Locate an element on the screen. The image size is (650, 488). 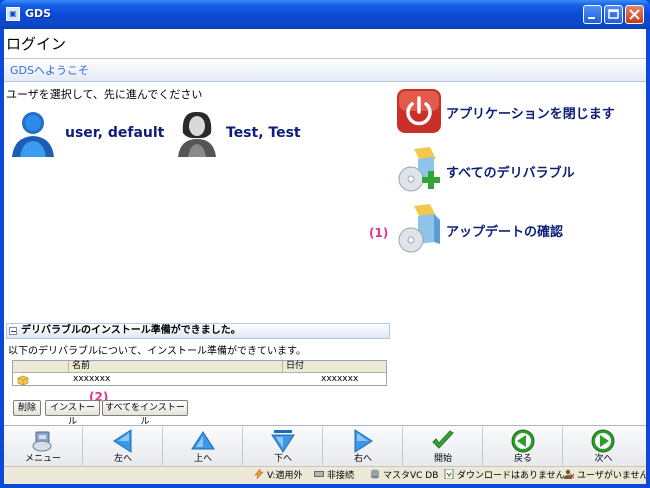
status-connection-text: 非接続 is located at coordinates (341, 476).